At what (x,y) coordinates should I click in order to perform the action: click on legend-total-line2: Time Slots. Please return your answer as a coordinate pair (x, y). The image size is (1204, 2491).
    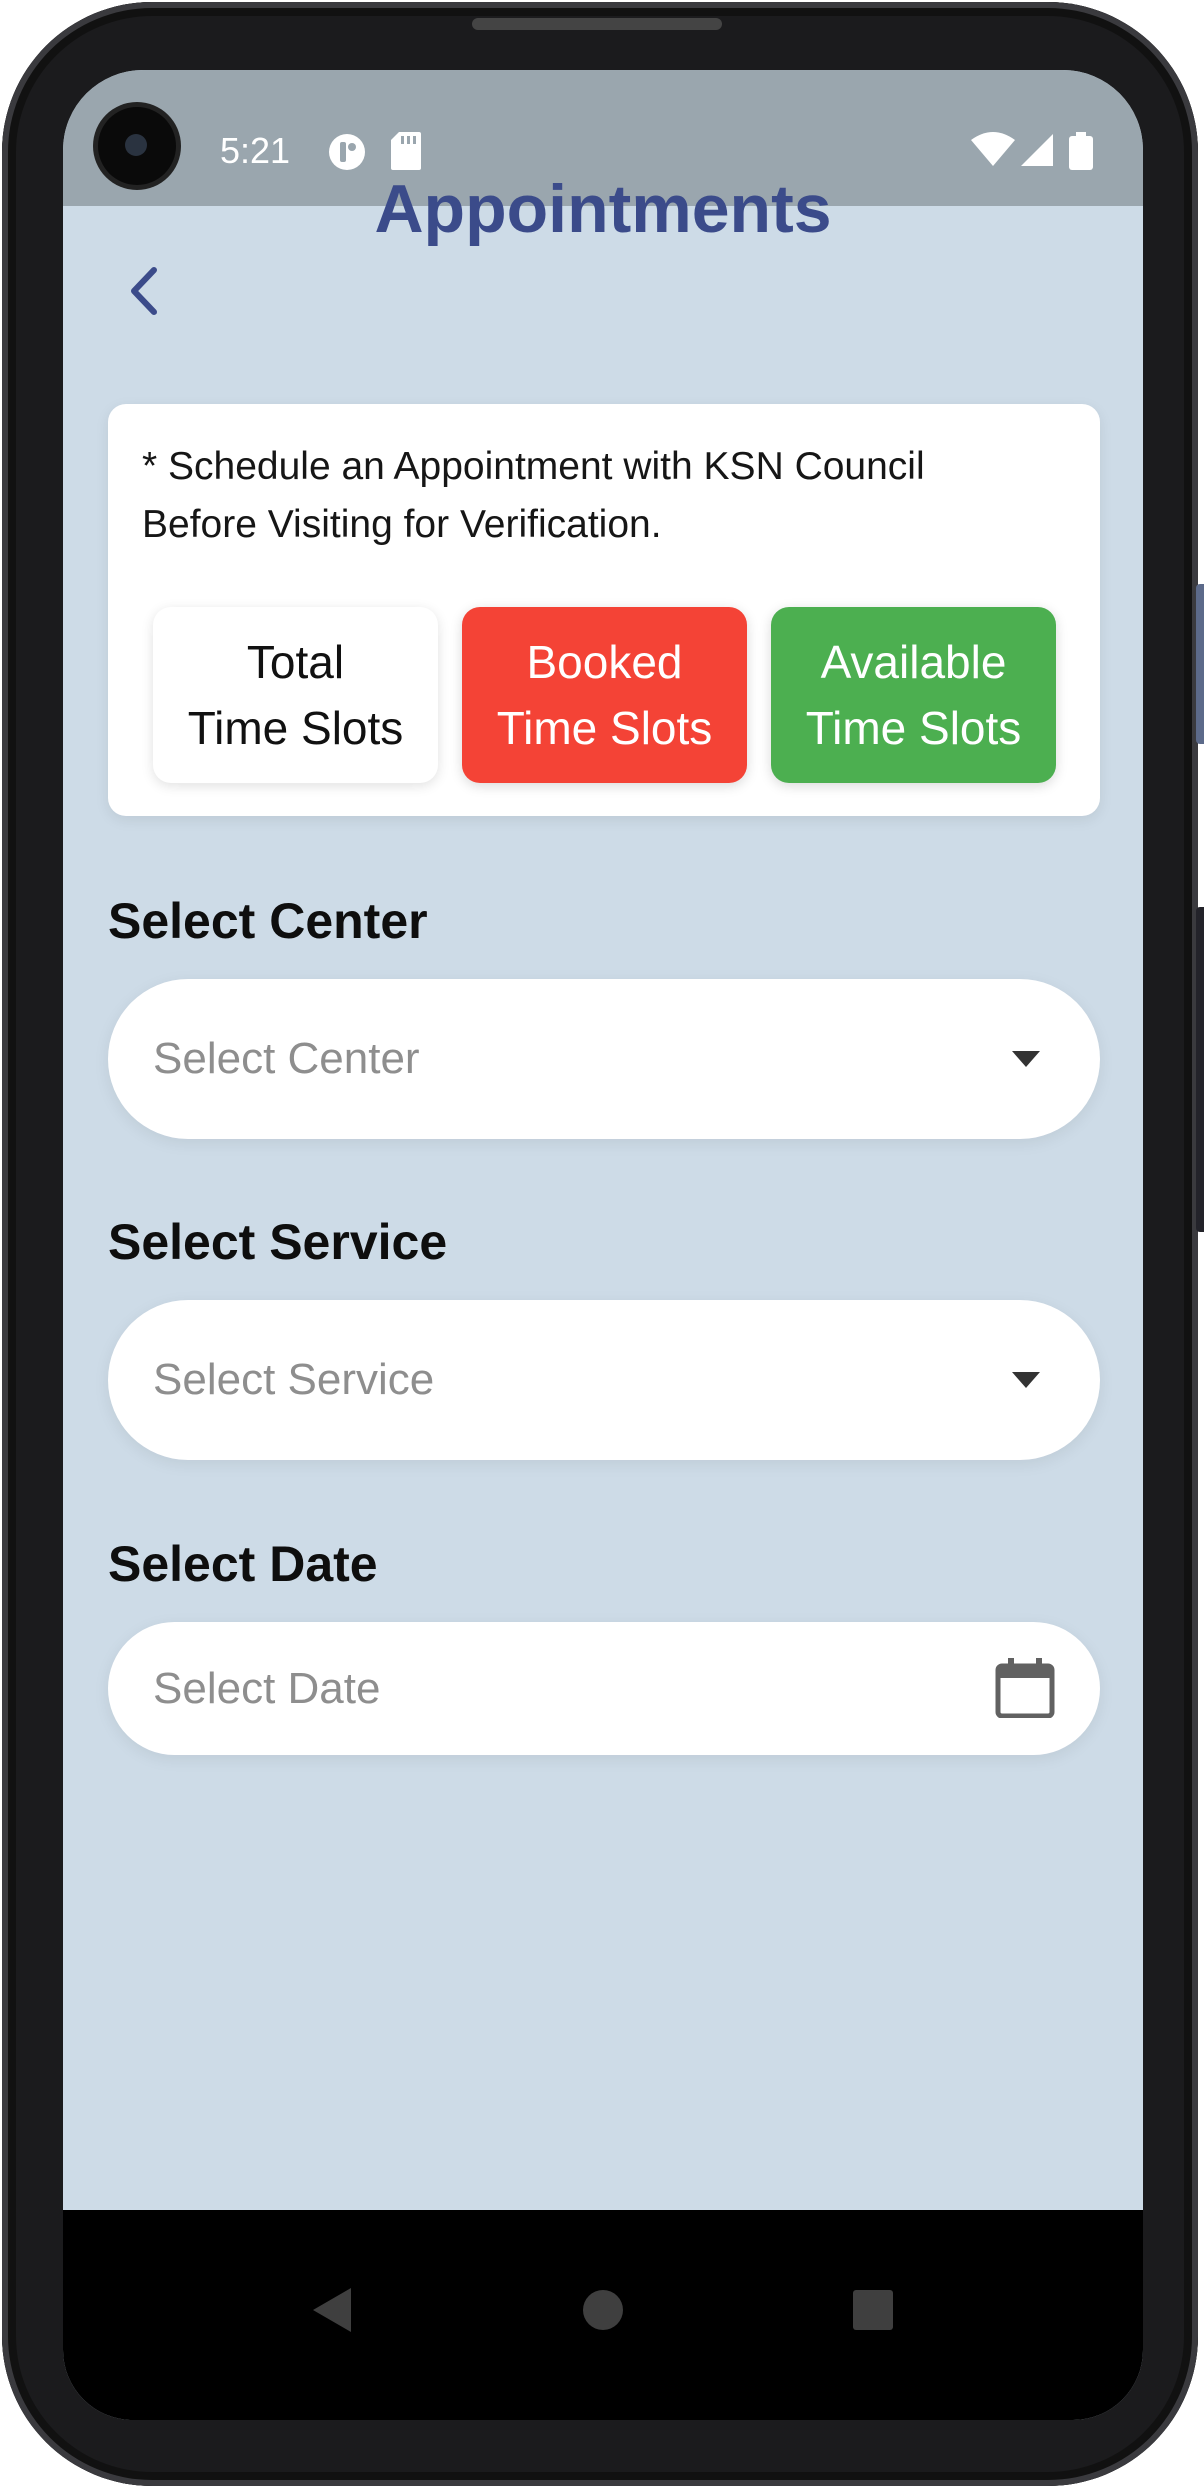
    Looking at the image, I should click on (295, 728).